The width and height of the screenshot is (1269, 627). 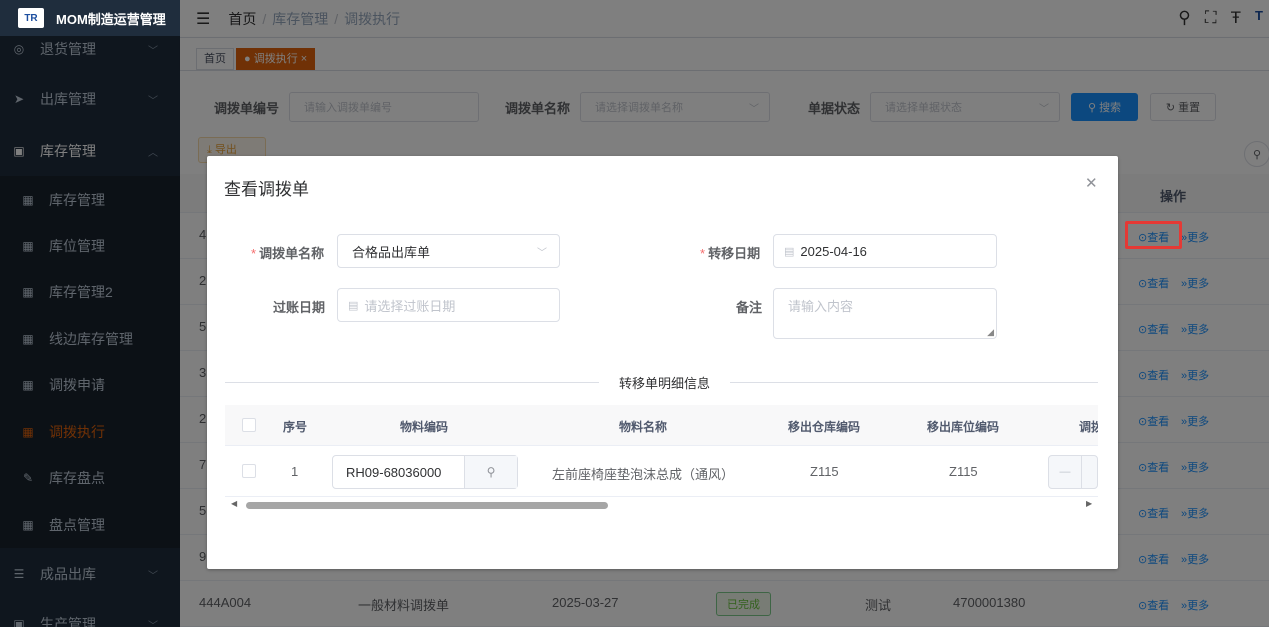 What do you see at coordinates (1091, 183) in the screenshot?
I see `close-icon: ✕` at bounding box center [1091, 183].